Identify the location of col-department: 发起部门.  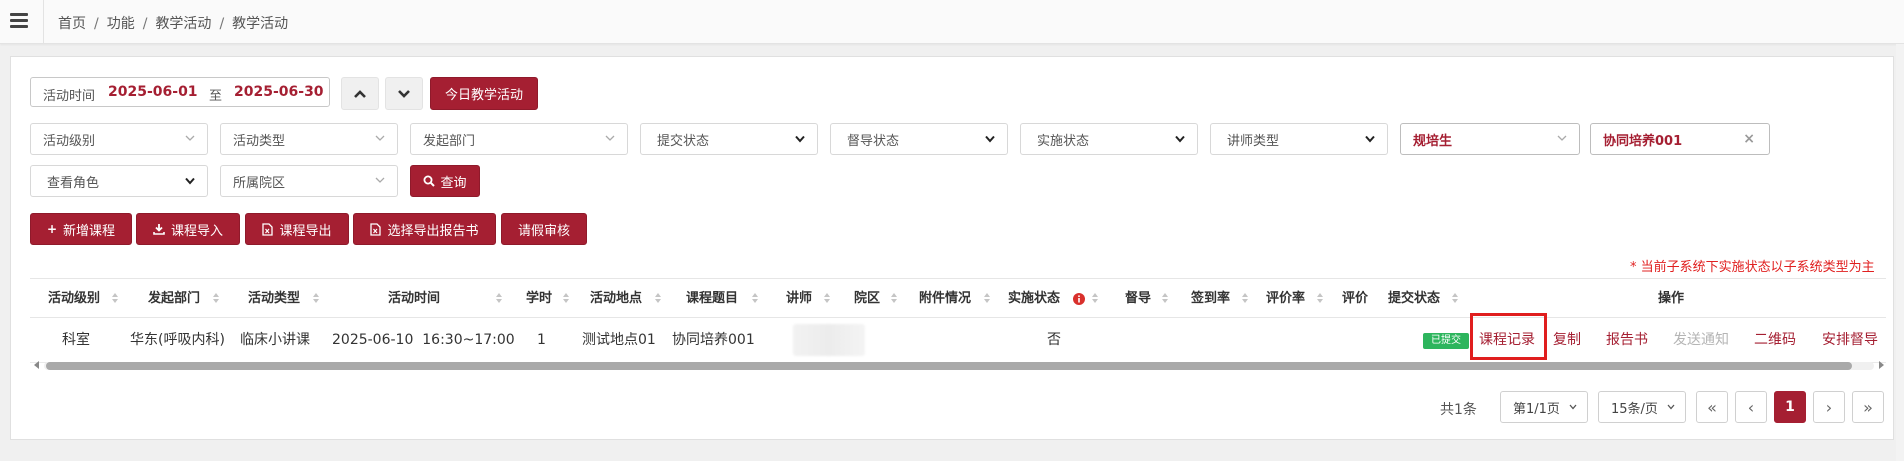
(174, 299).